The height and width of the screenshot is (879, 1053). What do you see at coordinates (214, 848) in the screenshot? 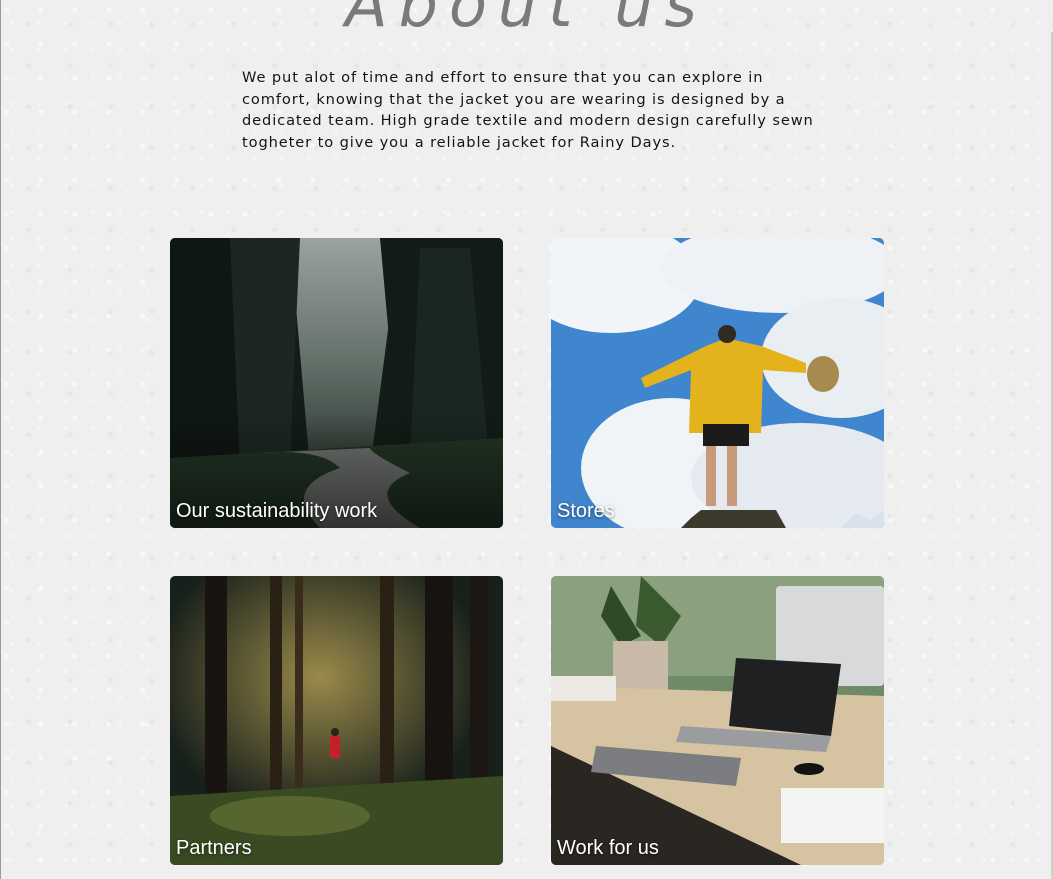
I see `card-label: Partners` at bounding box center [214, 848].